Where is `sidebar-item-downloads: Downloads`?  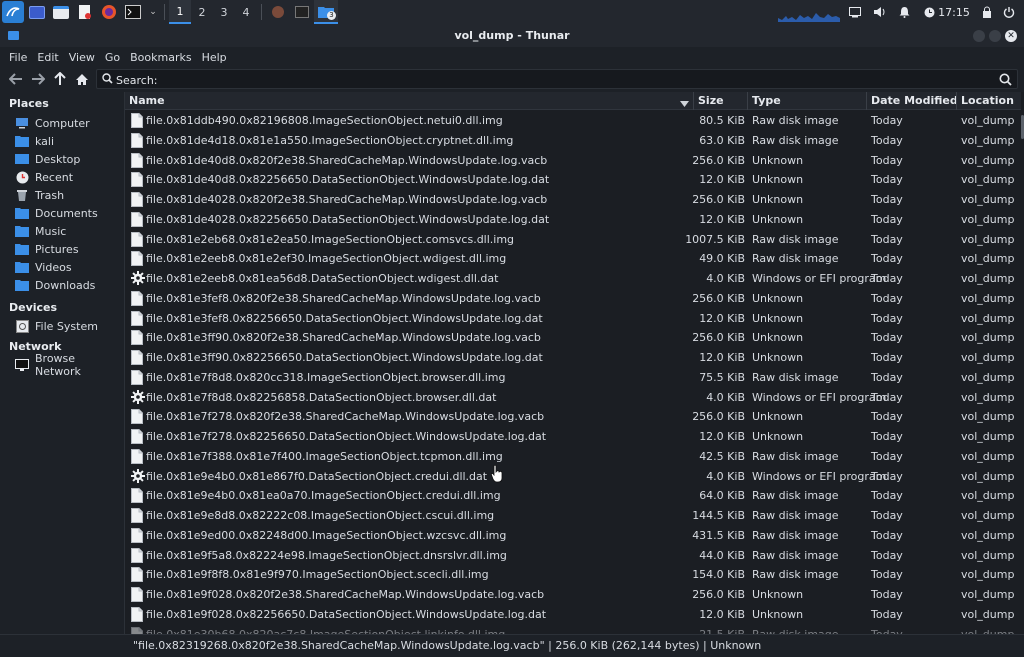 sidebar-item-downloads: Downloads is located at coordinates (55, 285).